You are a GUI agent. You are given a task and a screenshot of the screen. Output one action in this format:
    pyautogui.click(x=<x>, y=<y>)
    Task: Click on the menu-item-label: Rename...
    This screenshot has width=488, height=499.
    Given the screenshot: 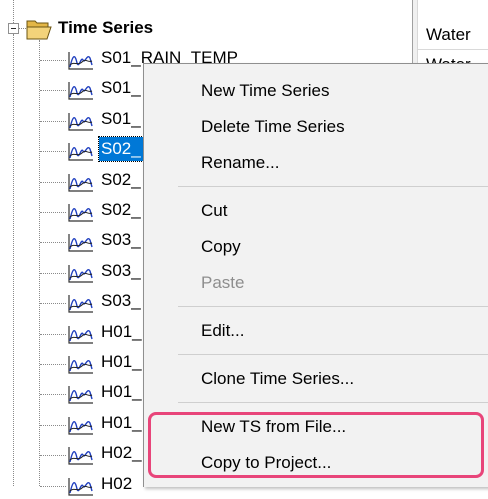 What is the action you would take?
    pyautogui.click(x=240, y=162)
    